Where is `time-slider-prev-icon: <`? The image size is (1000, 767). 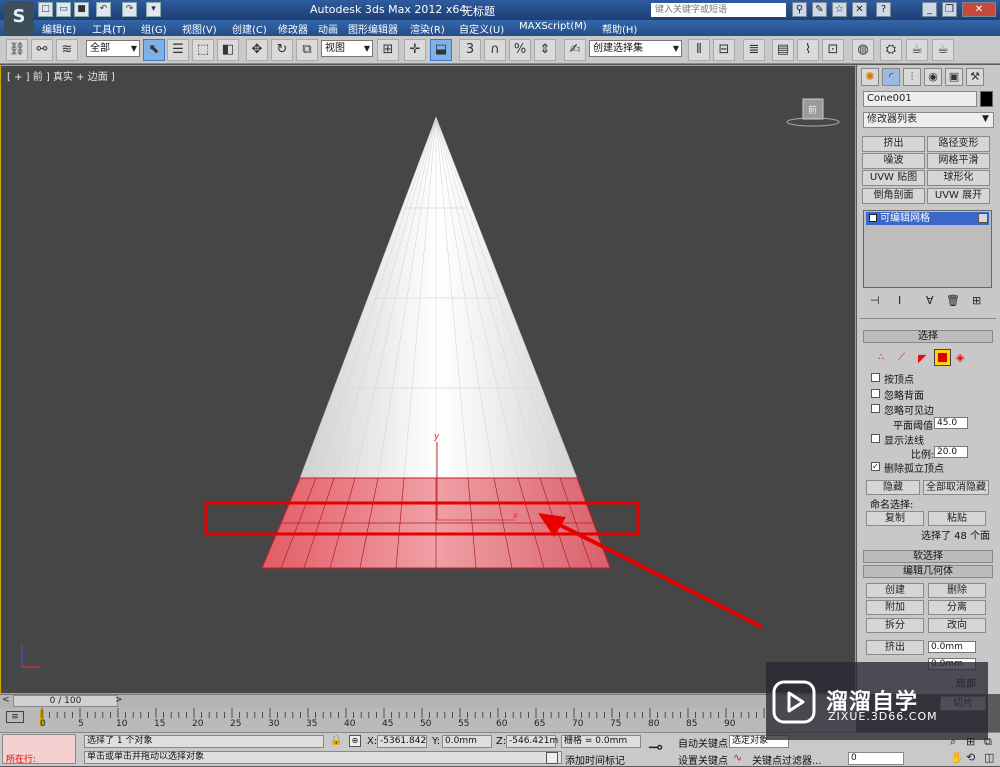 time-slider-prev-icon: < is located at coordinates (6, 700).